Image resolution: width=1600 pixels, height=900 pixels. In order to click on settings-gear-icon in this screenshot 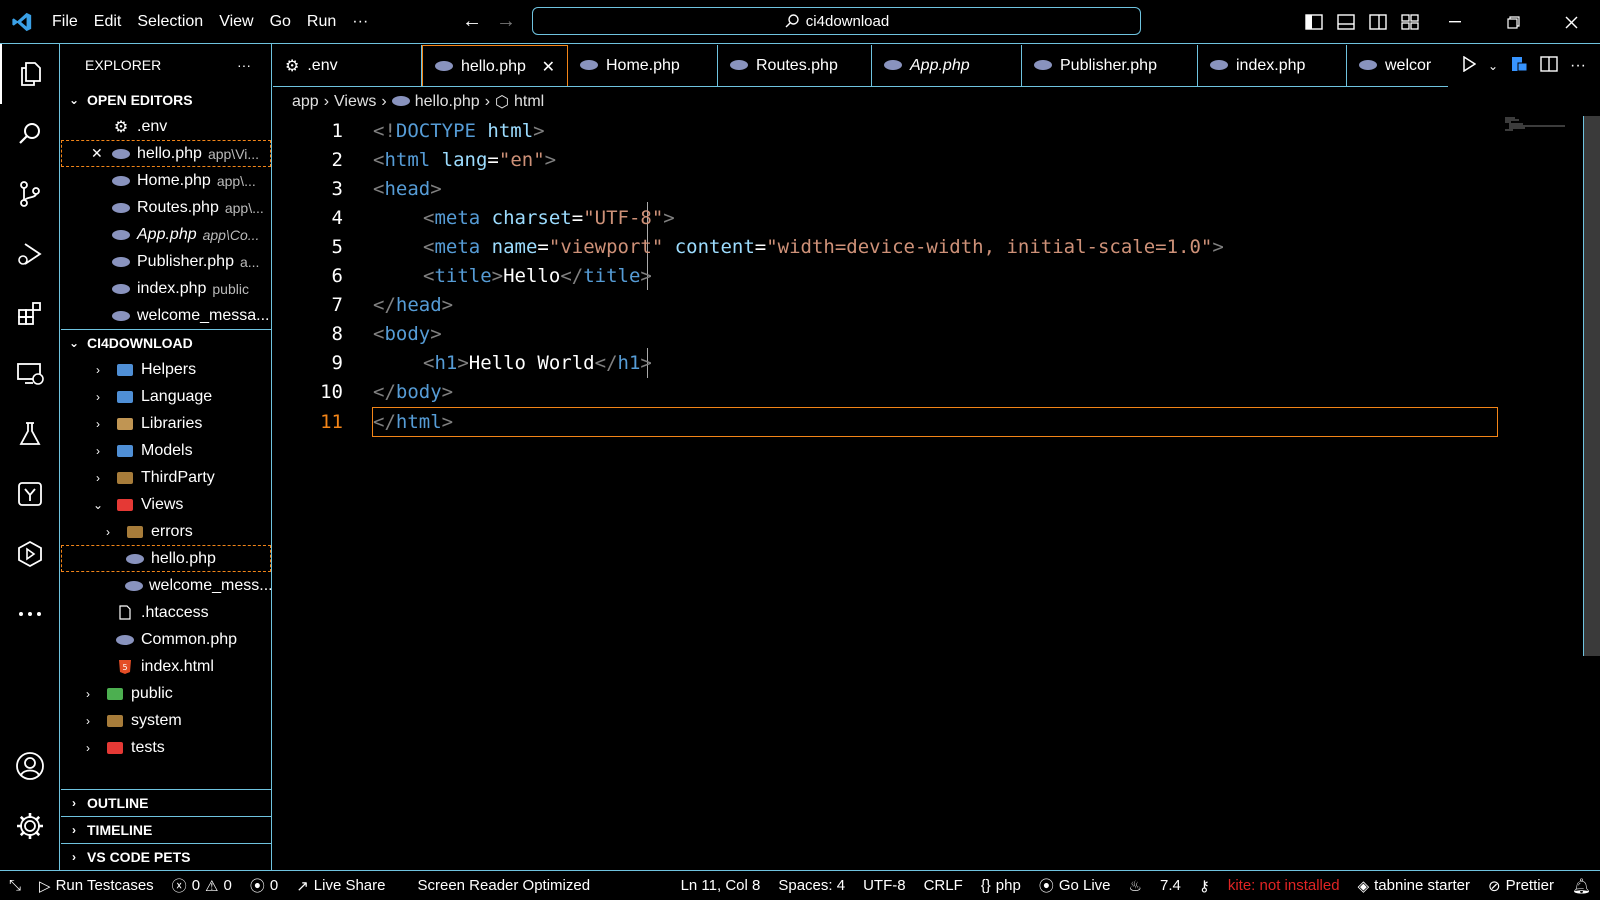, I will do `click(30, 826)`.